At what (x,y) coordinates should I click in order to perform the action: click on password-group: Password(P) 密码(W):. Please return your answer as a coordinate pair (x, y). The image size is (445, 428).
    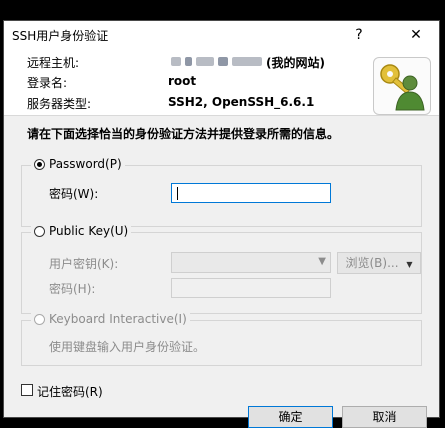
    Looking at the image, I should click on (221, 192).